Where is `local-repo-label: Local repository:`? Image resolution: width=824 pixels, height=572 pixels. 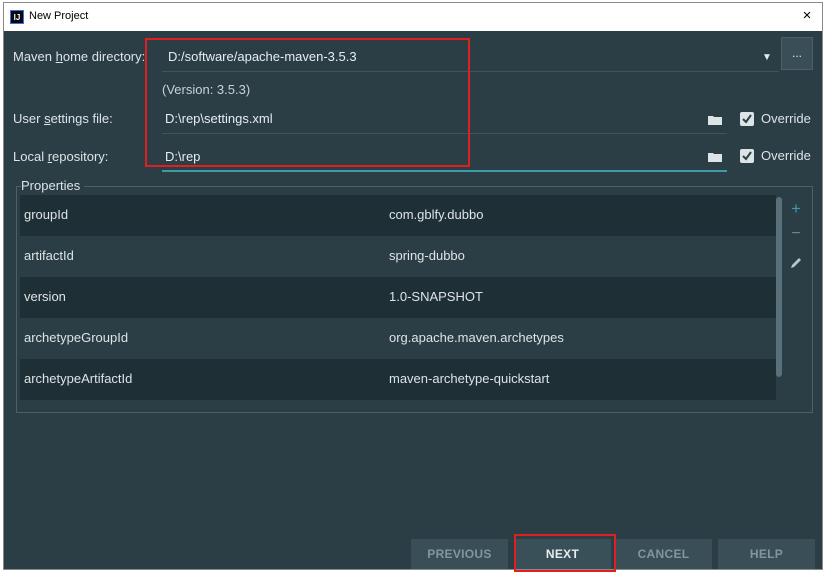 local-repo-label: Local repository: is located at coordinates (61, 156).